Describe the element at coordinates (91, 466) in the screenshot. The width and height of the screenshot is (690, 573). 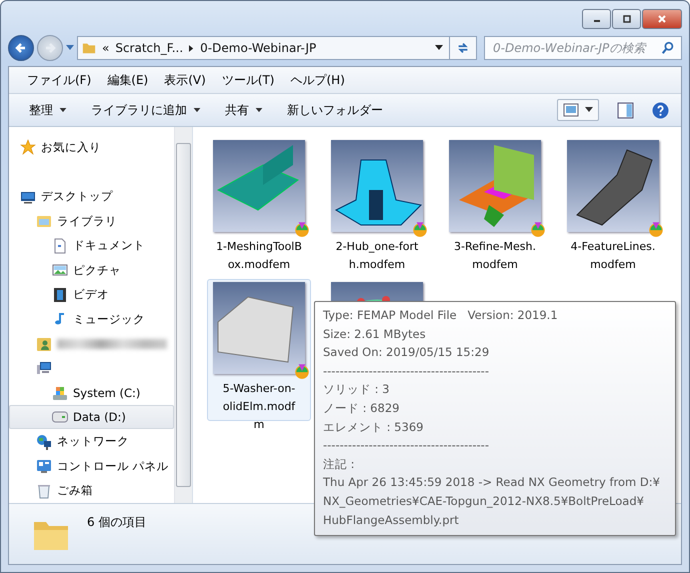
I see `nav-item: コントロール パネル` at that location.